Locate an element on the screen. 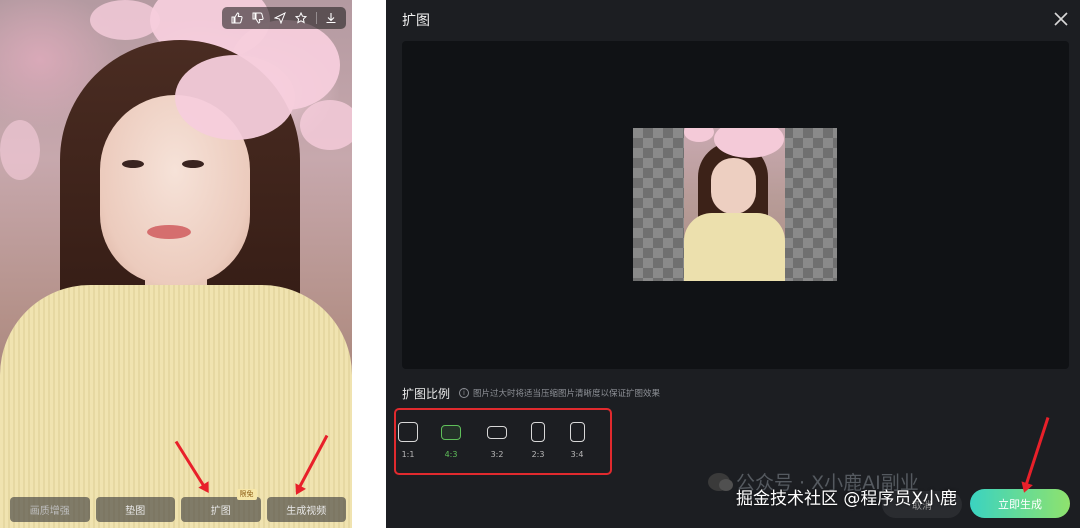 The width and height of the screenshot is (1080, 528). source-image-thumbnail is located at coordinates (734, 204).